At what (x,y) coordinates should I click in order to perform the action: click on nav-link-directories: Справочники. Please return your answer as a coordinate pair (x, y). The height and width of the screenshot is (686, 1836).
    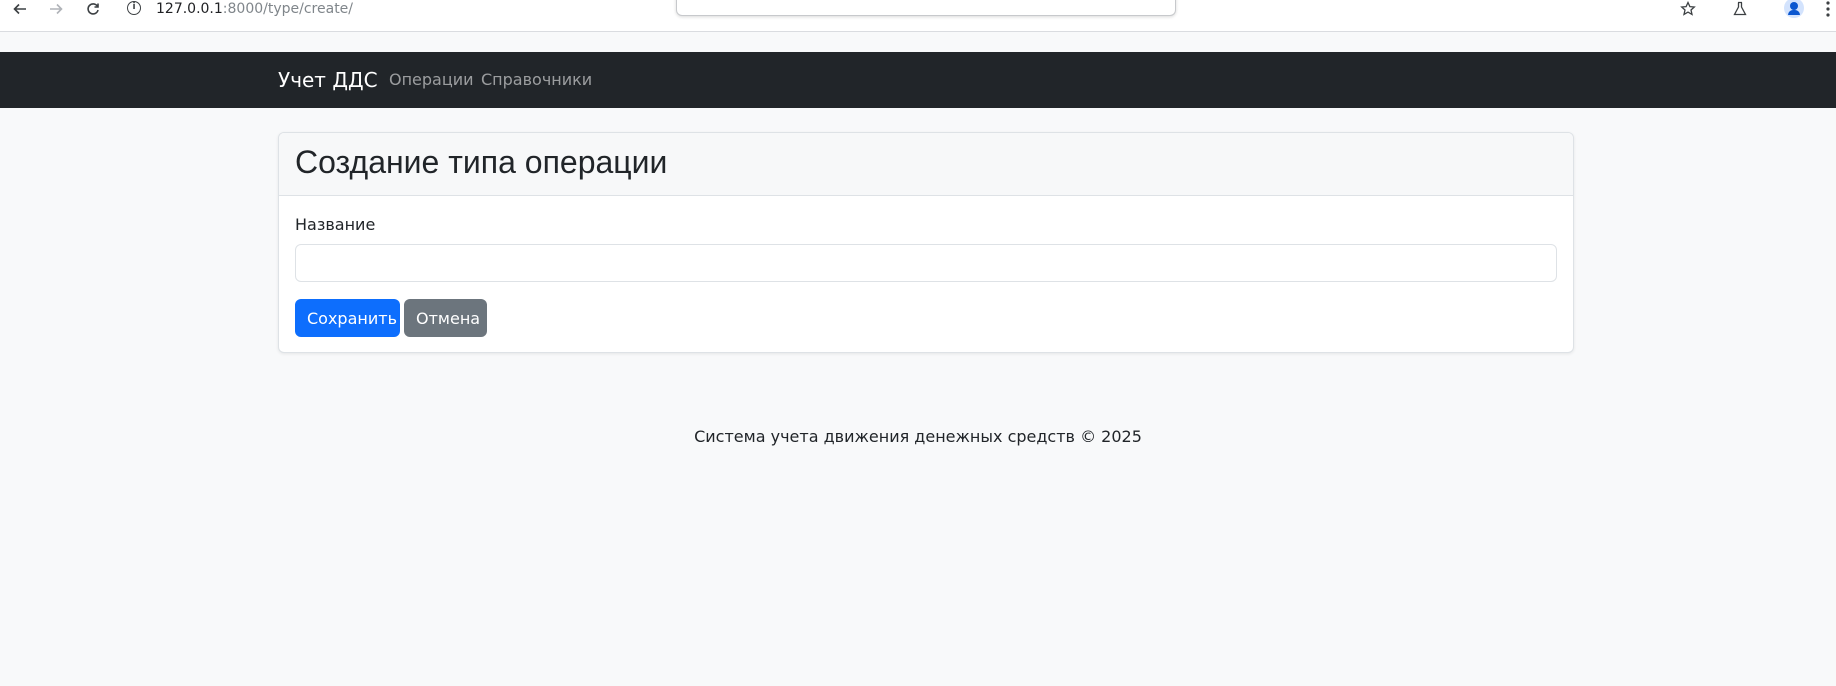
    Looking at the image, I should click on (536, 80).